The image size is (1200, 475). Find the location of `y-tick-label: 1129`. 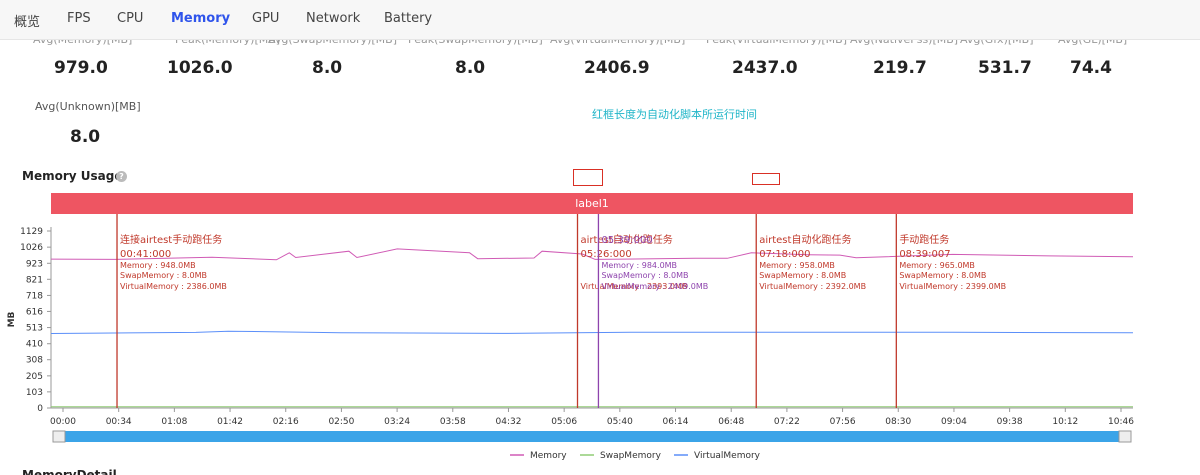

y-tick-label: 1129 is located at coordinates (31, 232).